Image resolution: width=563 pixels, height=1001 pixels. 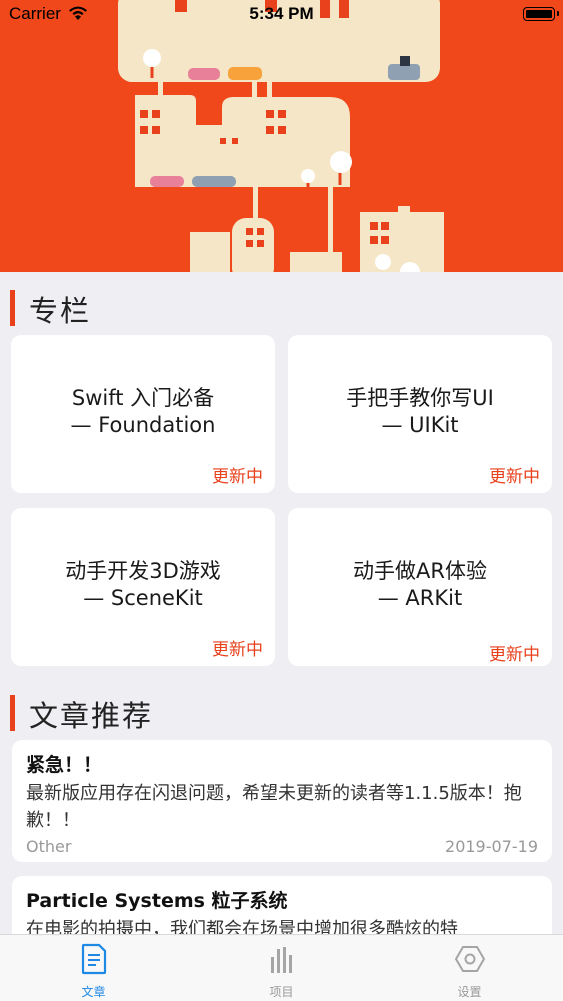 I want to click on columns-section-title: 专栏, so click(x=60, y=311).